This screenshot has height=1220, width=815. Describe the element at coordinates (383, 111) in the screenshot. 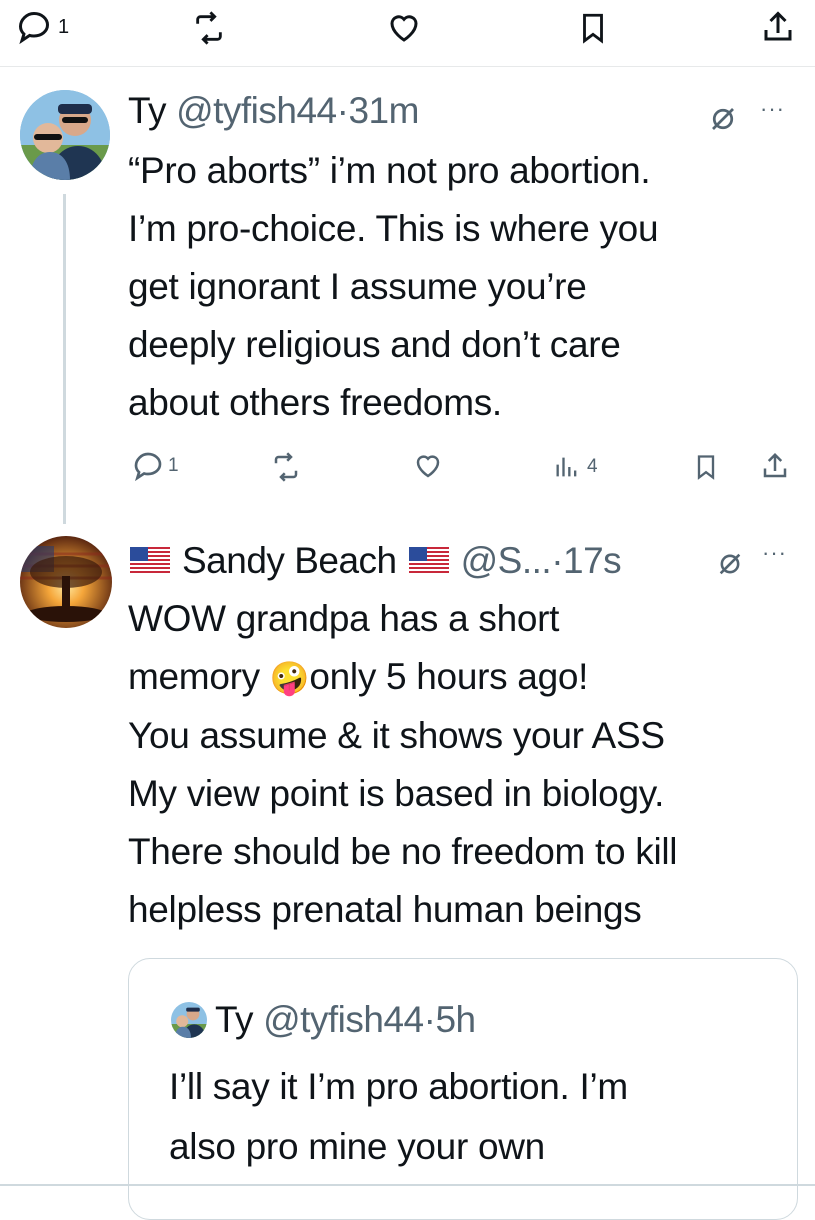

I see `timestamp: 31m` at that location.